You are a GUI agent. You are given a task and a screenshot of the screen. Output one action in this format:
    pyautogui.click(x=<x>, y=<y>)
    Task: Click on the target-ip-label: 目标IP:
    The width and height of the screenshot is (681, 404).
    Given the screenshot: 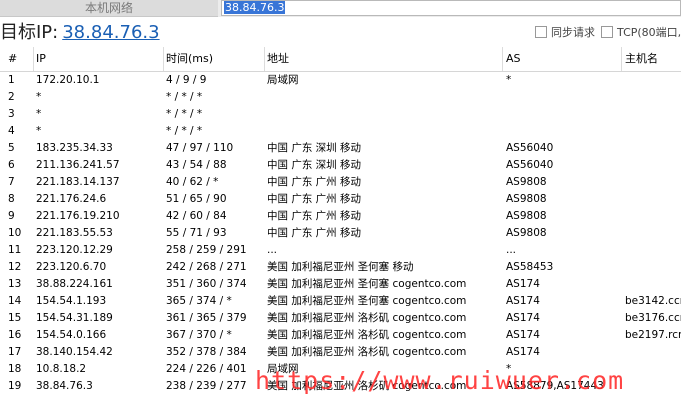 What is the action you would take?
    pyautogui.click(x=29, y=32)
    